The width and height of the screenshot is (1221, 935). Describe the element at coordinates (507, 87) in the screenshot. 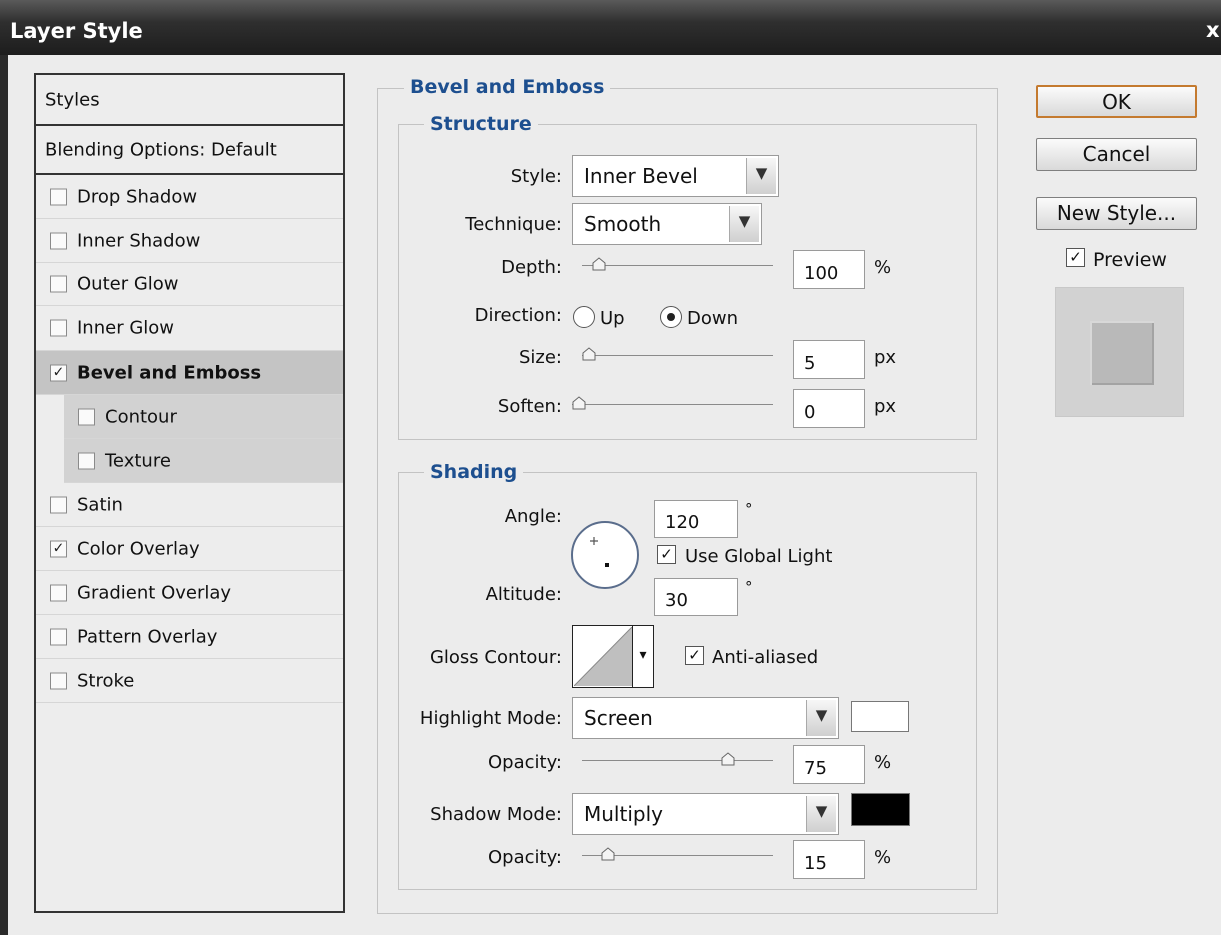

I see `bevel-emboss-title: Bevel and Emboss` at that location.